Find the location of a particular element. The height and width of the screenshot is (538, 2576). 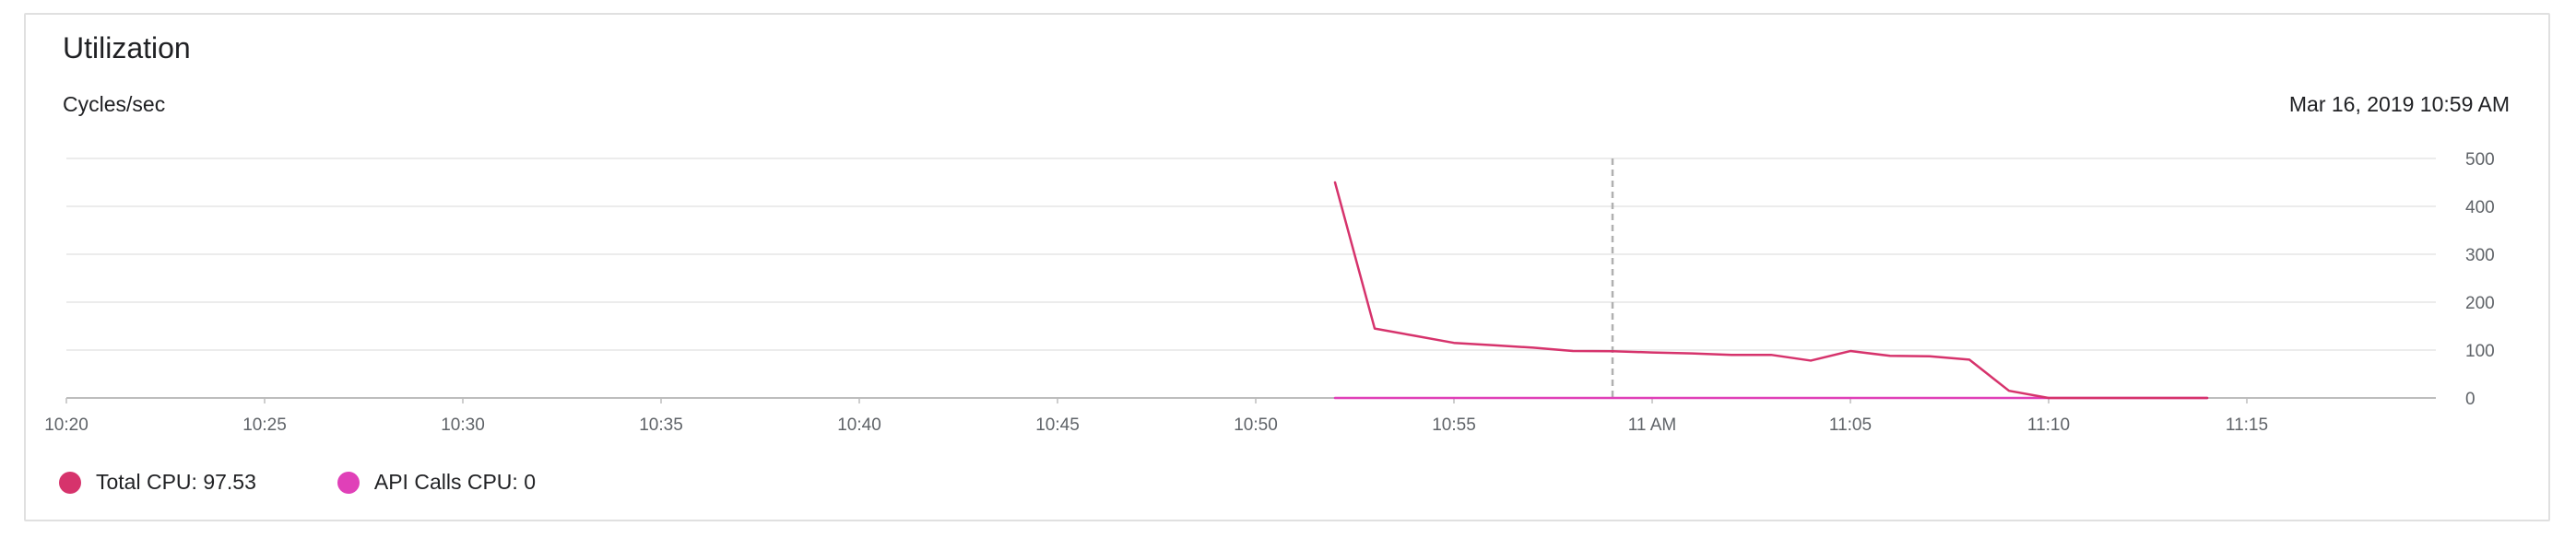

x-tick-label: 11:10 is located at coordinates (2048, 425).